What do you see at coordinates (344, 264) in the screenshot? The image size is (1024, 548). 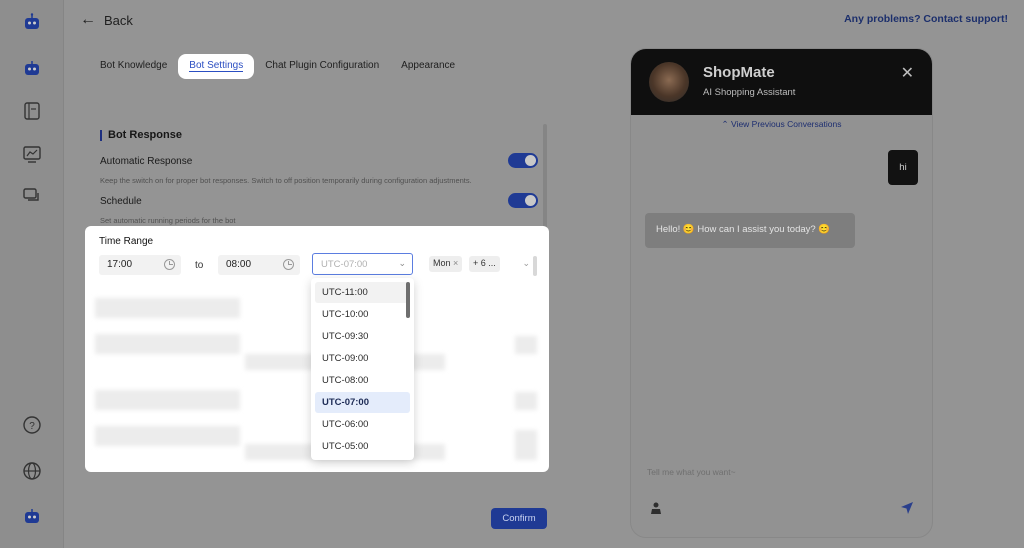 I see `timezone-placeholder: UTC-07:00` at bounding box center [344, 264].